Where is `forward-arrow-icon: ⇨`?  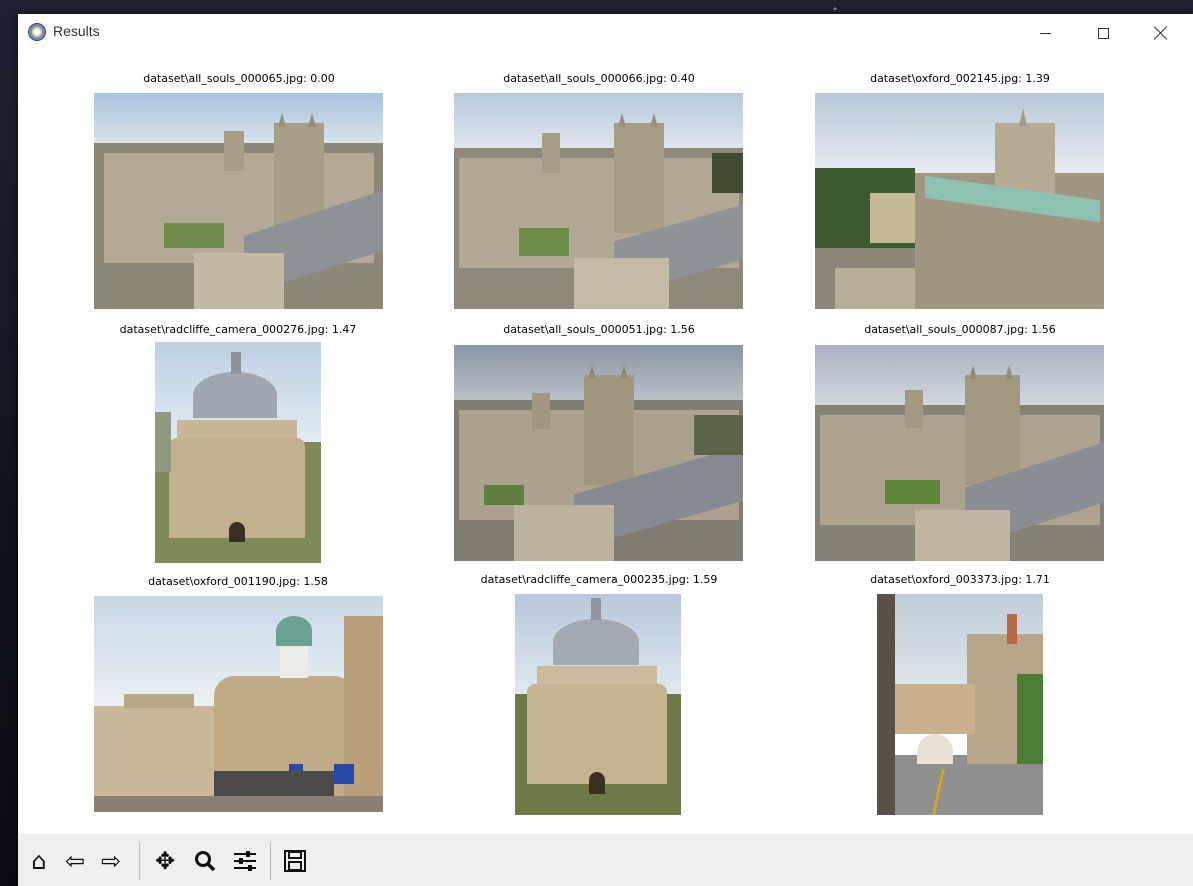
forward-arrow-icon: ⇨ is located at coordinates (111, 861).